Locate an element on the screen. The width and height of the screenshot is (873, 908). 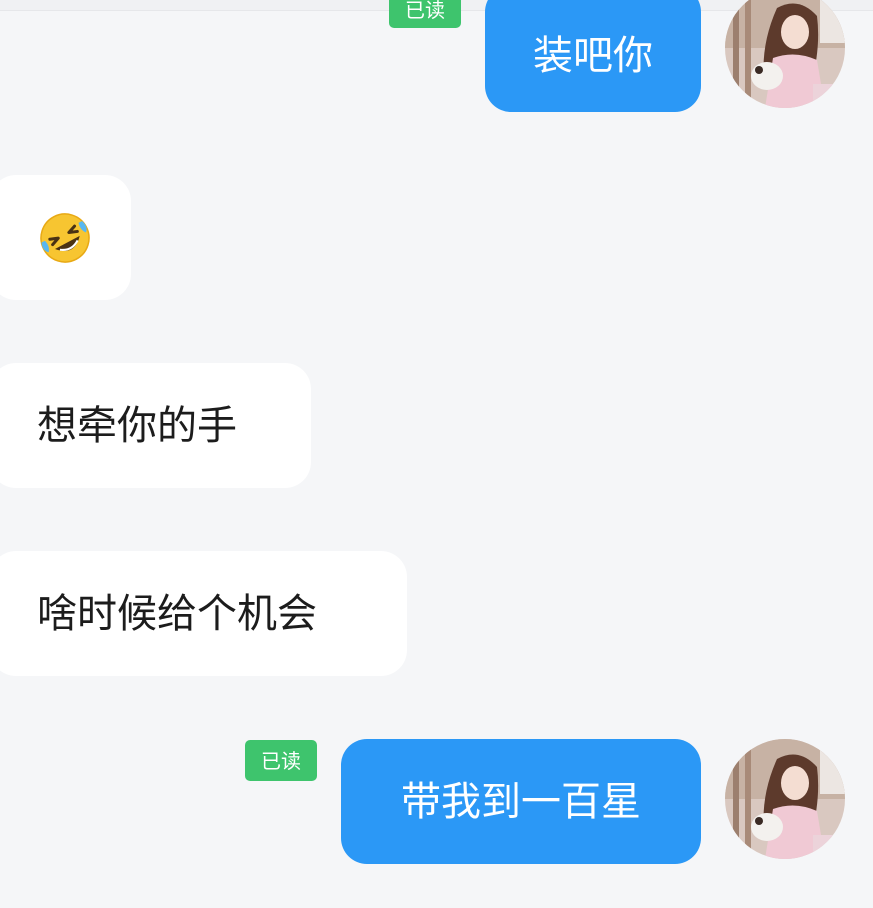
incoming-message-bubble: 啥时候给个机会 is located at coordinates (203, 613).